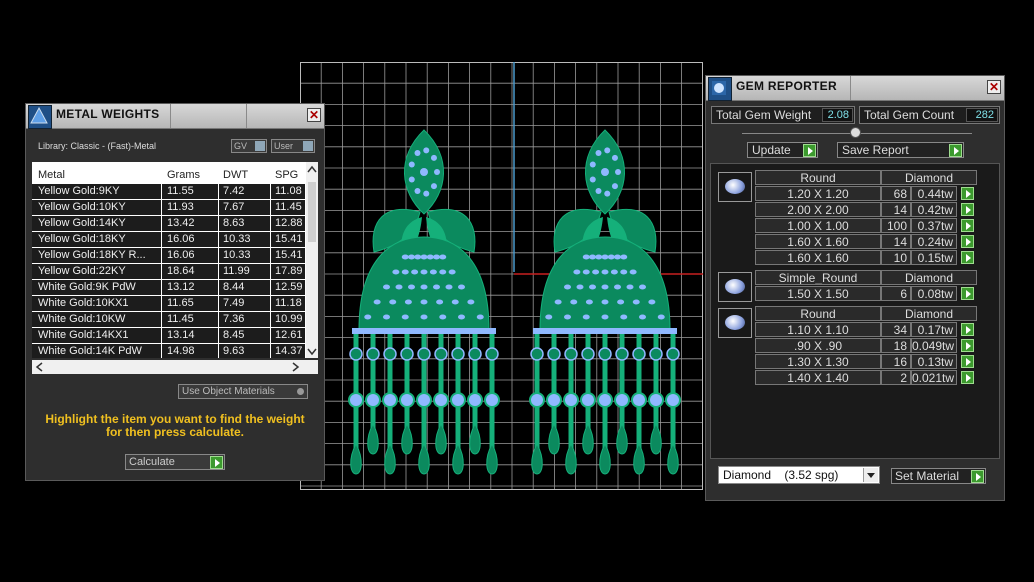  Describe the element at coordinates (982, 115) in the screenshot. I see `total-gem-count-value: 282` at that location.